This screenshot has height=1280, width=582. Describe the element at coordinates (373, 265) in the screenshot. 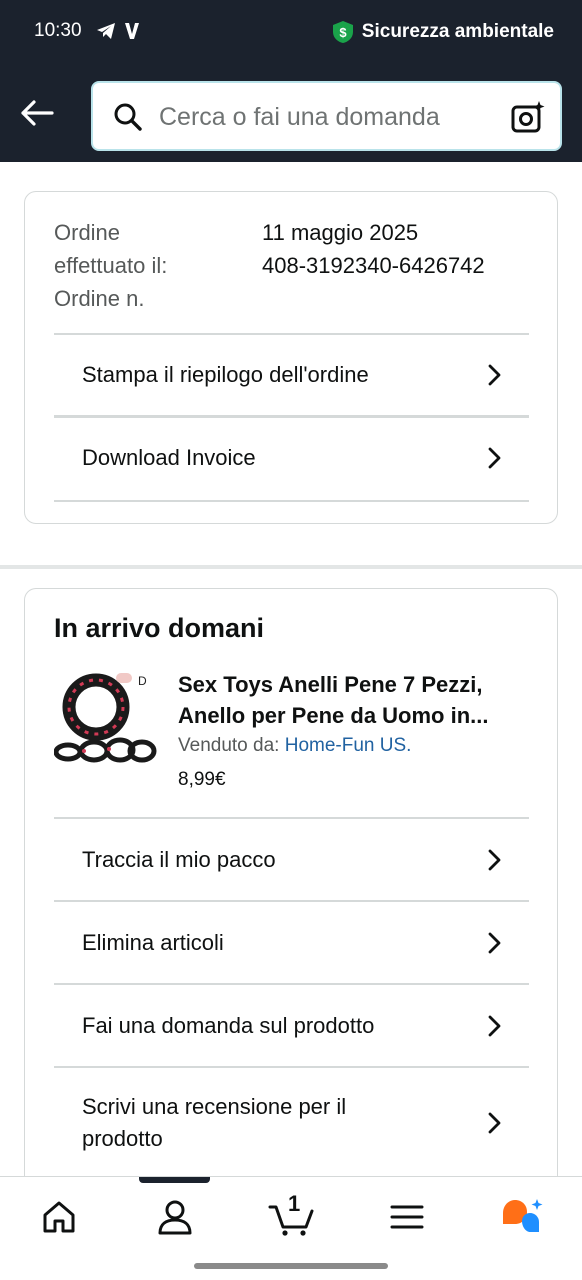

I see `order-number: 408-3192340-6426742` at that location.